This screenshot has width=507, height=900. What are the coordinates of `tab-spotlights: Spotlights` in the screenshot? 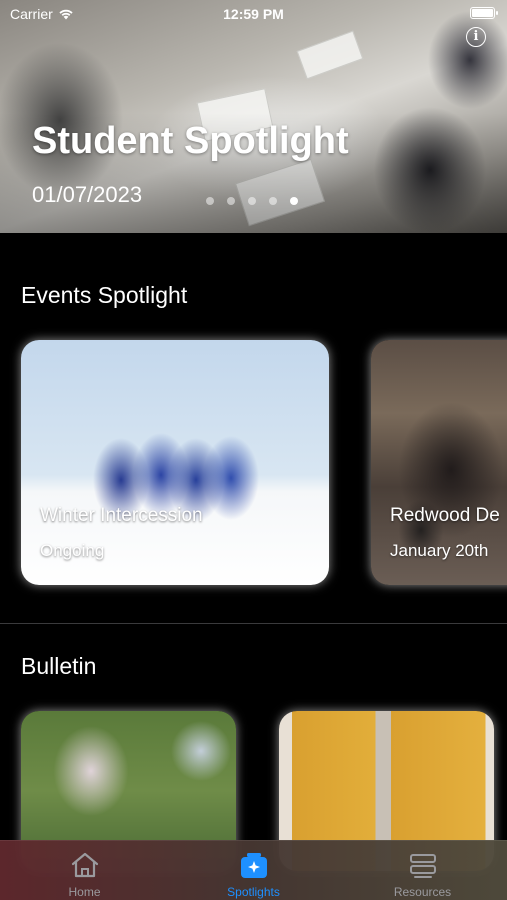 It's located at (253, 870).